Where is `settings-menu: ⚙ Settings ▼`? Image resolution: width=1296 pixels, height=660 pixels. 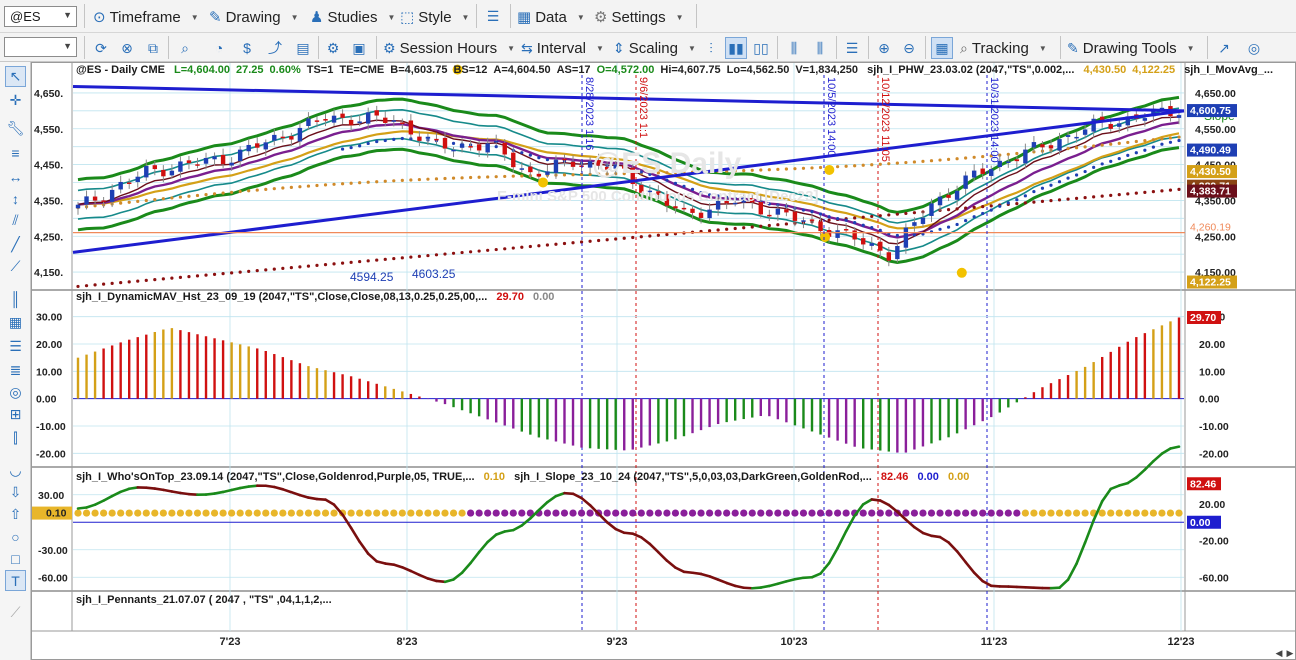 settings-menu: ⚙ Settings ▼ is located at coordinates (639, 17).